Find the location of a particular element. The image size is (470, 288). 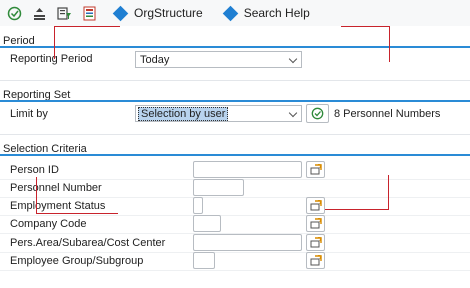

execute-selection-button is located at coordinates (317, 113).